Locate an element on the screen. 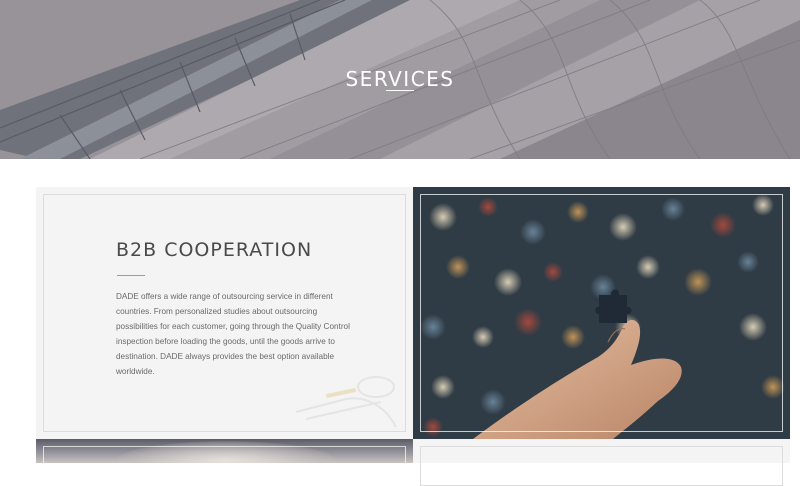 Image resolution: width=800 pixels, height=486 pixels. page-title: SERVICES is located at coordinates (400, 79).